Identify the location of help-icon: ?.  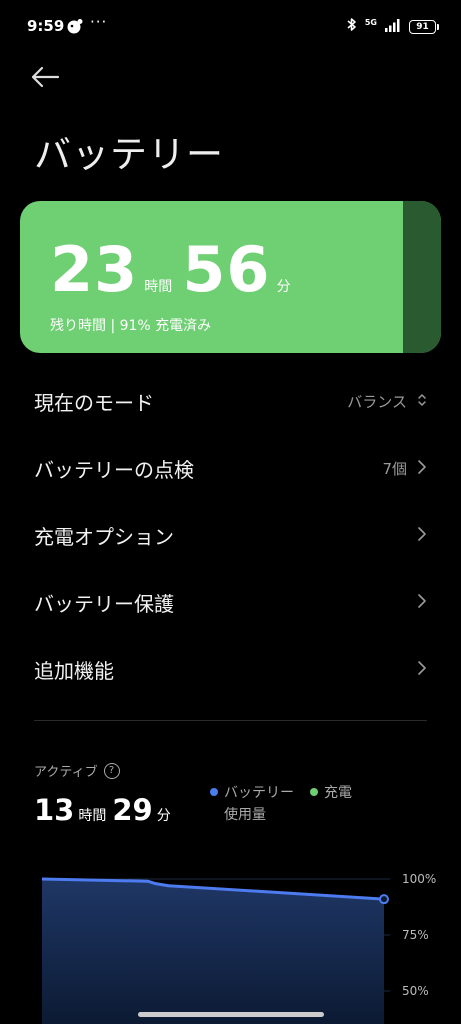
(111, 770).